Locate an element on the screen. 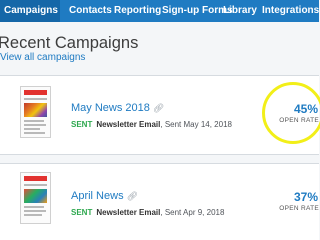 Image resolution: width=320 pixels, height=240 pixels. open-rate-value: 37% is located at coordinates (296, 197).